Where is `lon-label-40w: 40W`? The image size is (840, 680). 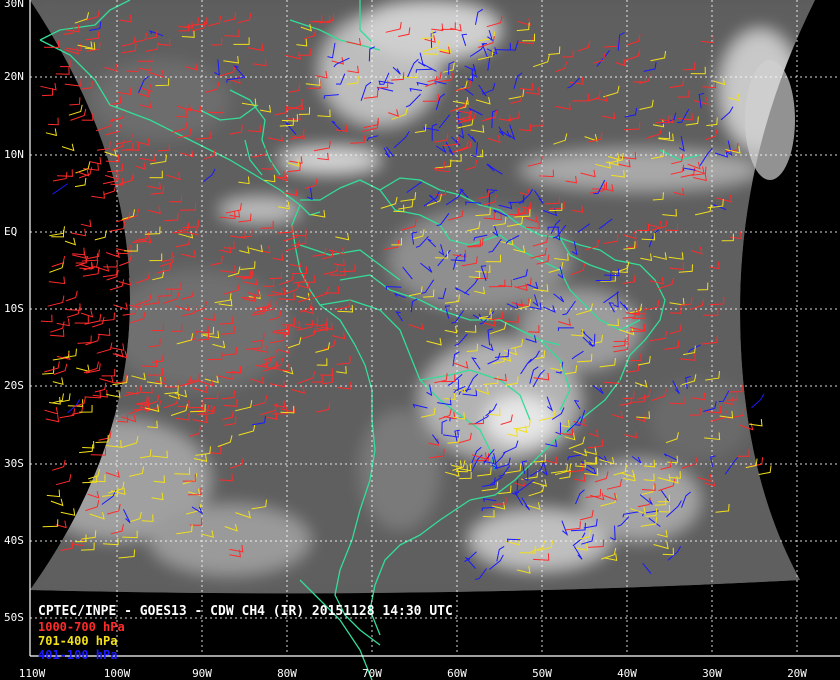
lon-label-40w: 40W is located at coordinates (627, 673).